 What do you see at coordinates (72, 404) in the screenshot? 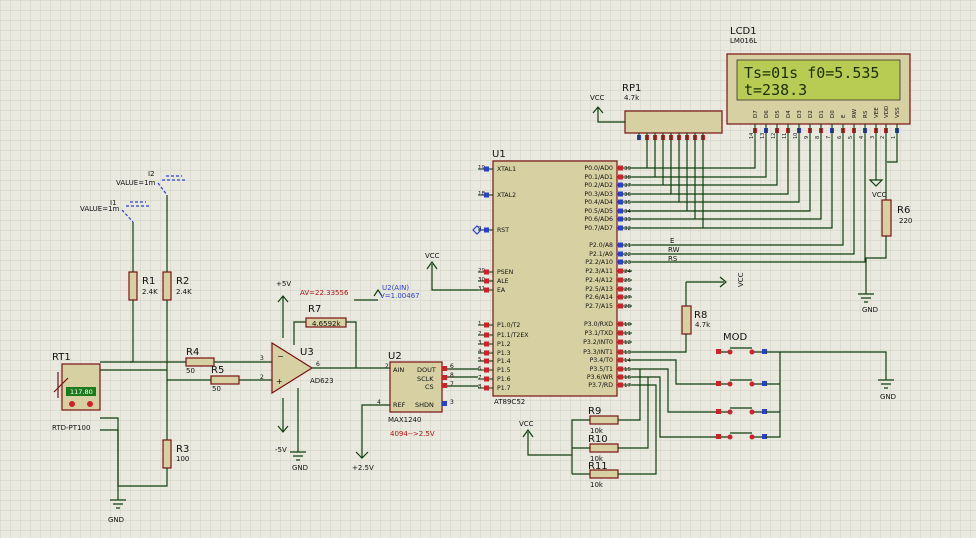
I see `rt1-decrease-button` at bounding box center [72, 404].